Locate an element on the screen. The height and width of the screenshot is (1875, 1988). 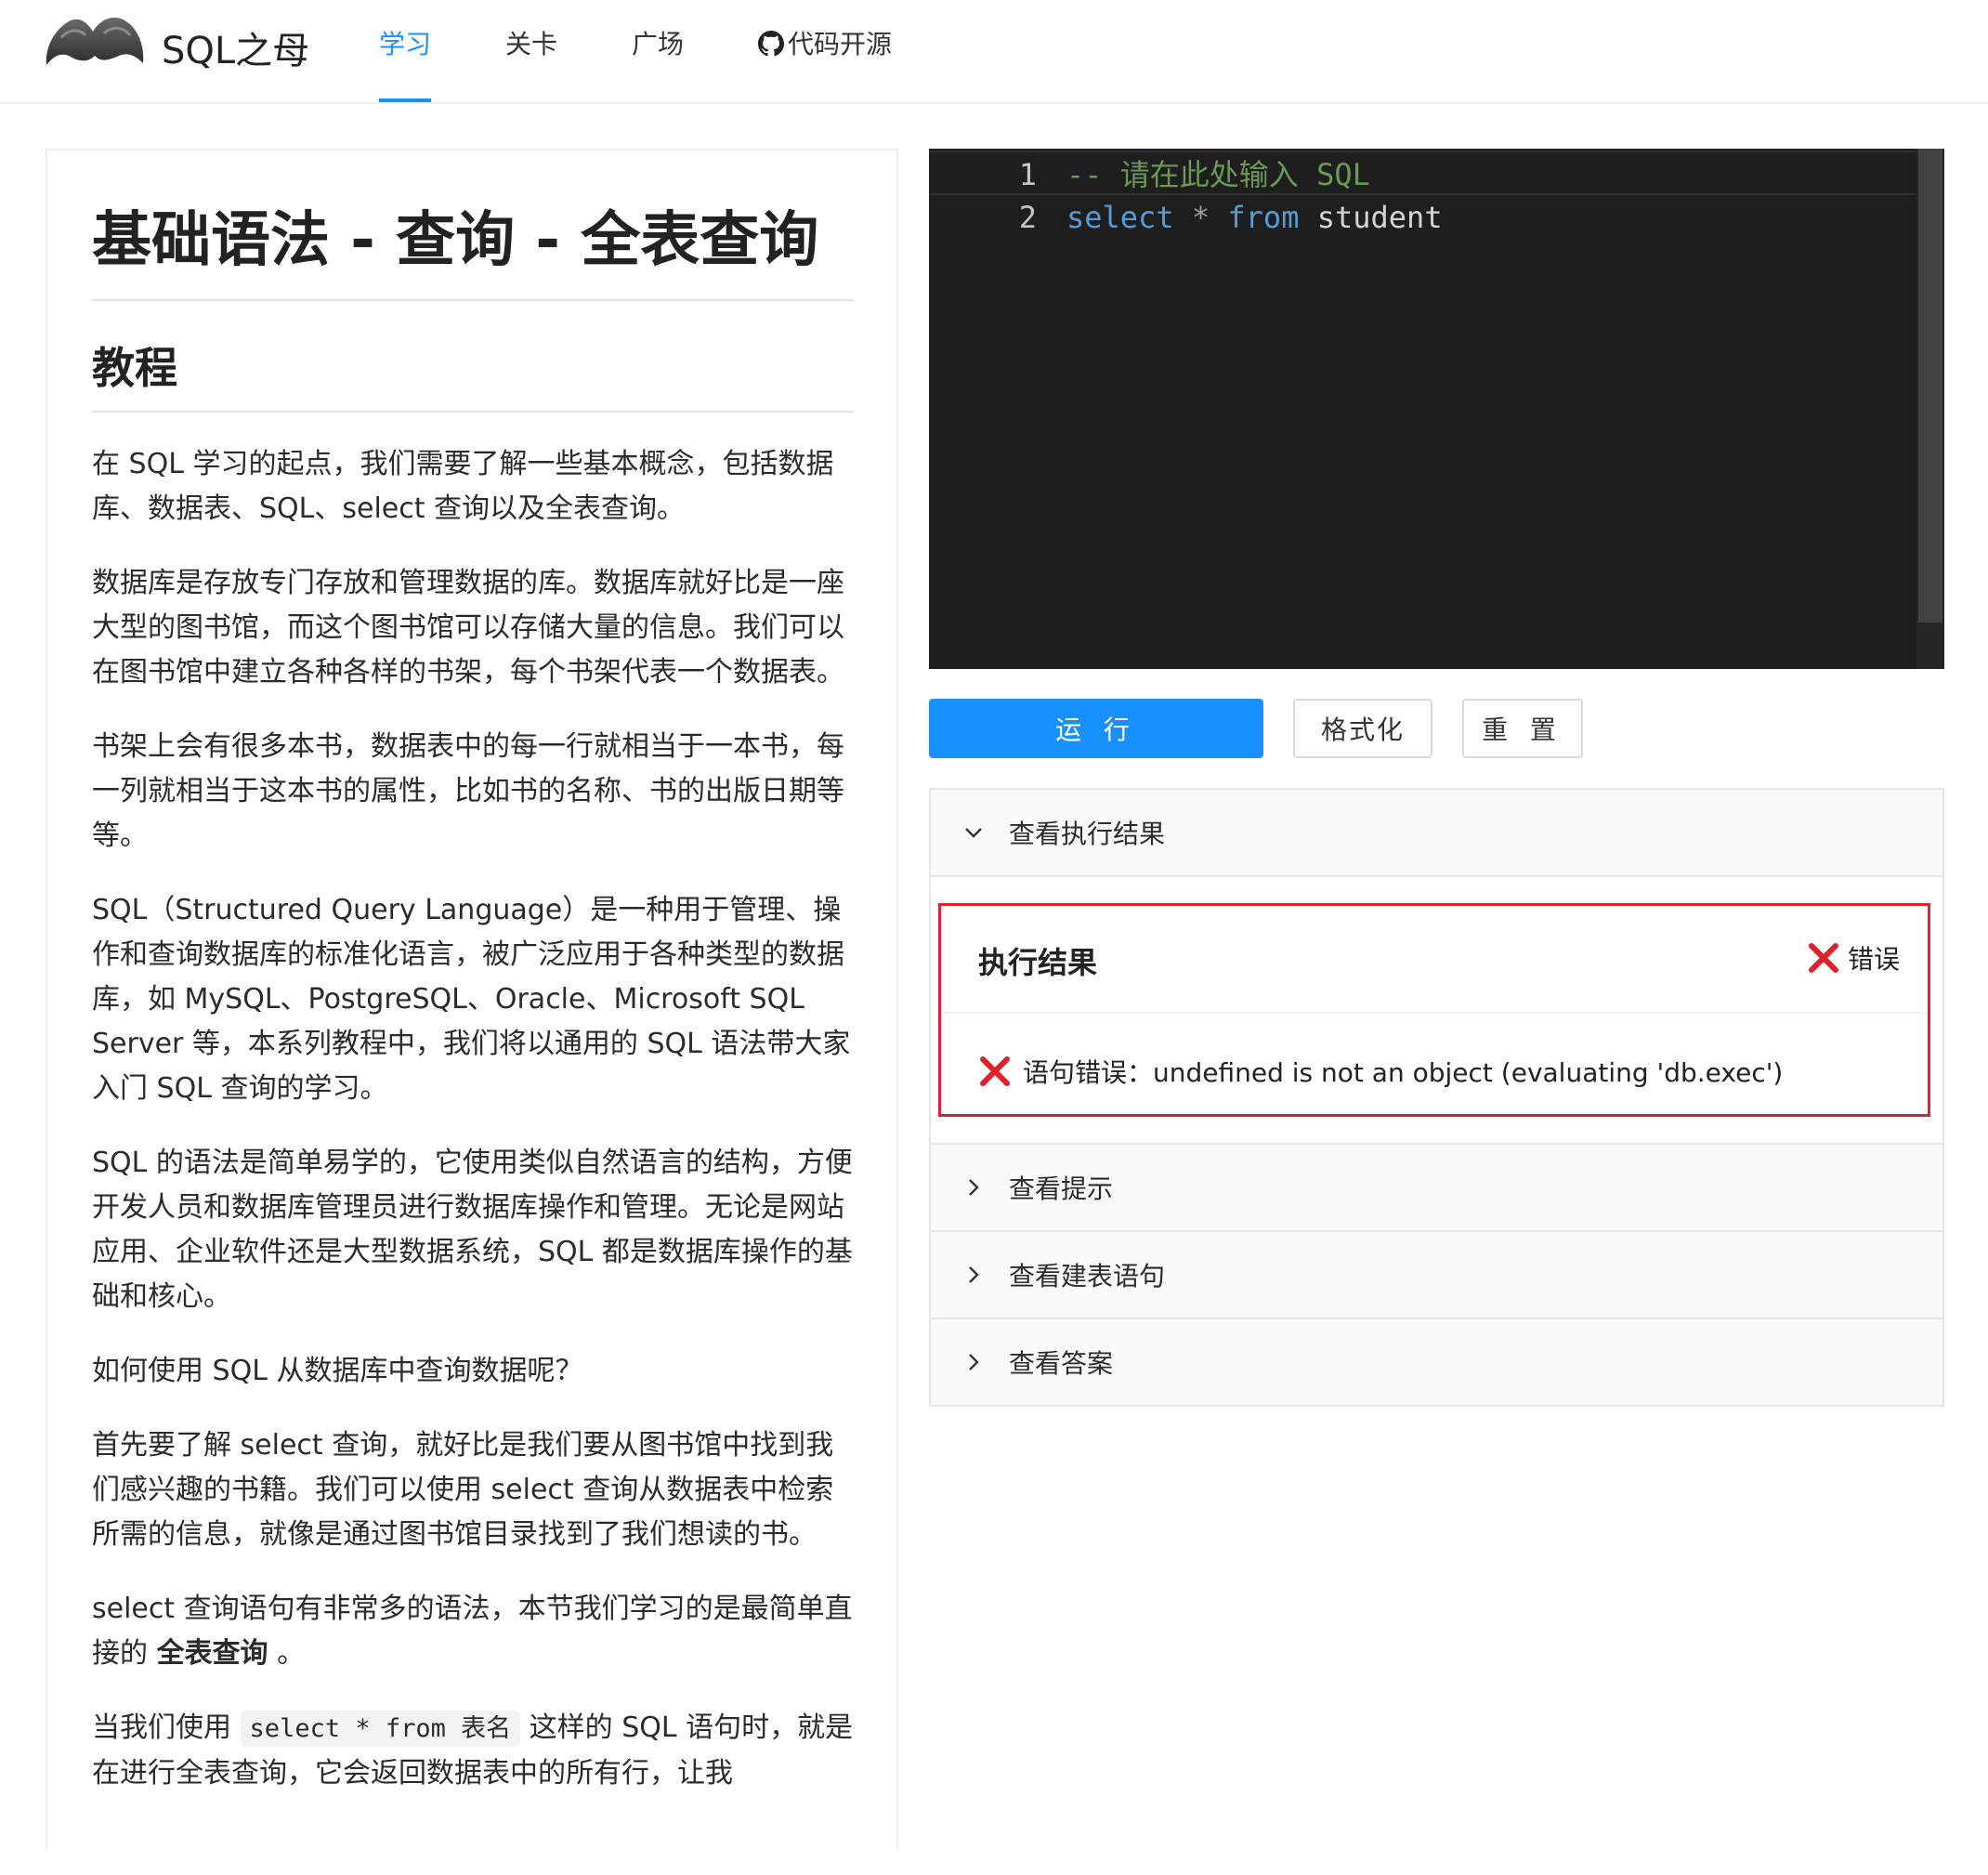
result-title: 执行结果 is located at coordinates (1038, 963).